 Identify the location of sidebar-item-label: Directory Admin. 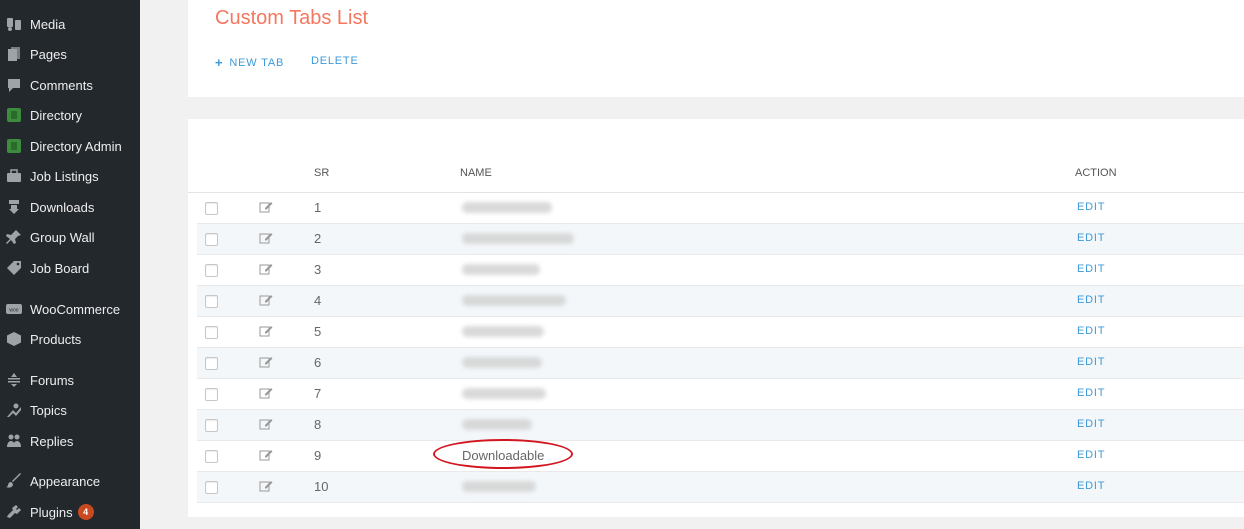
(76, 146).